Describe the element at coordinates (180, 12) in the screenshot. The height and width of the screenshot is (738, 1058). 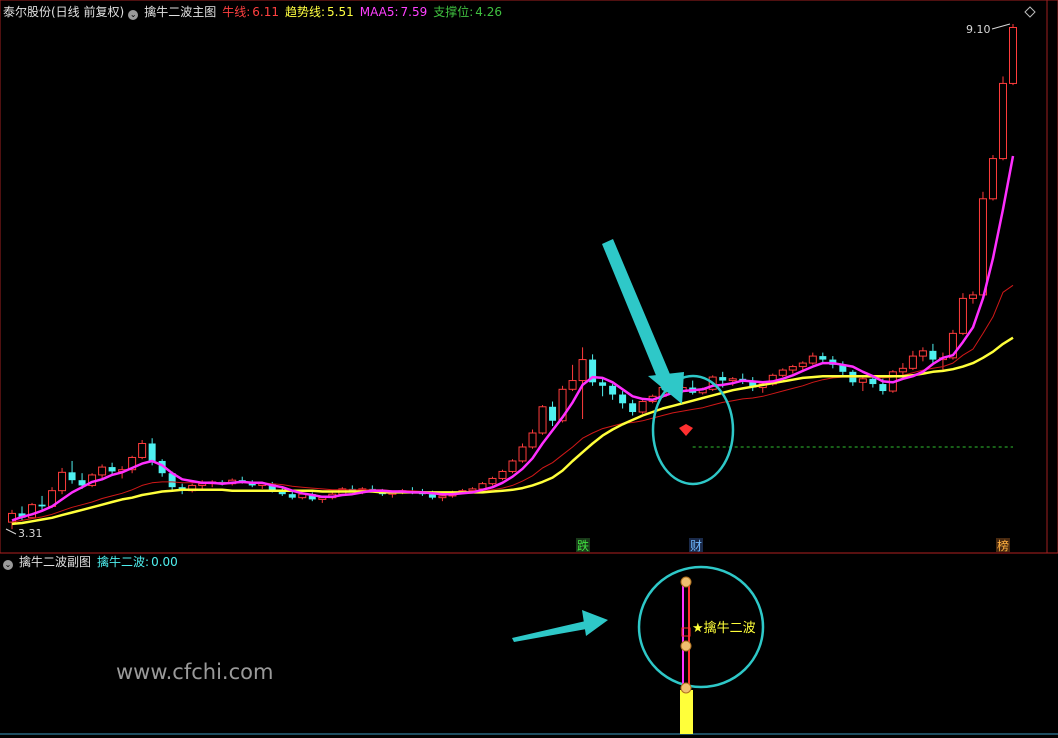
I see `main-indicator-name: 擒牛二波主图` at that location.